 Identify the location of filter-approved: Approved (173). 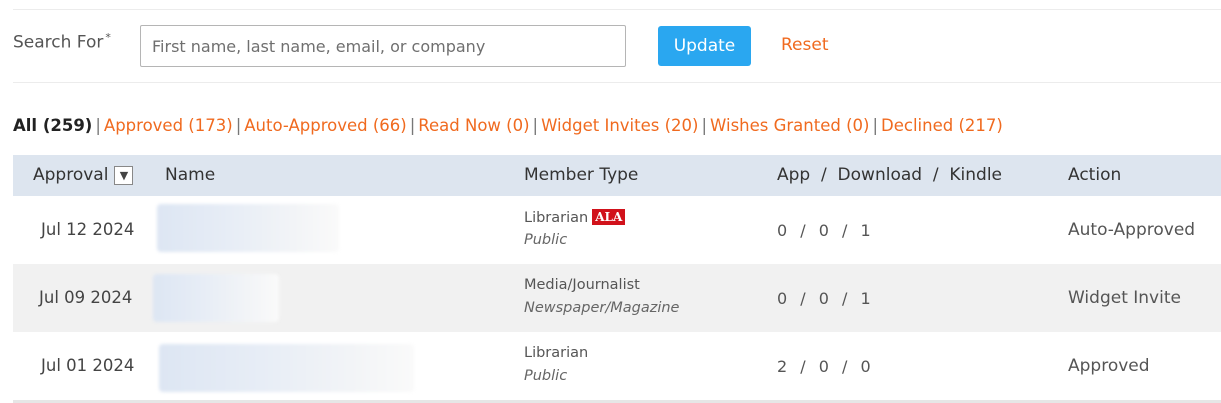
(168, 125).